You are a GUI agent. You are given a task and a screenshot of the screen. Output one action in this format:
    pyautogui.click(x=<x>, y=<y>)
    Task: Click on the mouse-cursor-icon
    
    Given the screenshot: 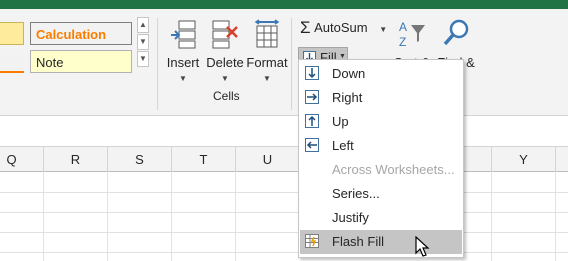 What is the action you would take?
    pyautogui.click(x=422, y=246)
    